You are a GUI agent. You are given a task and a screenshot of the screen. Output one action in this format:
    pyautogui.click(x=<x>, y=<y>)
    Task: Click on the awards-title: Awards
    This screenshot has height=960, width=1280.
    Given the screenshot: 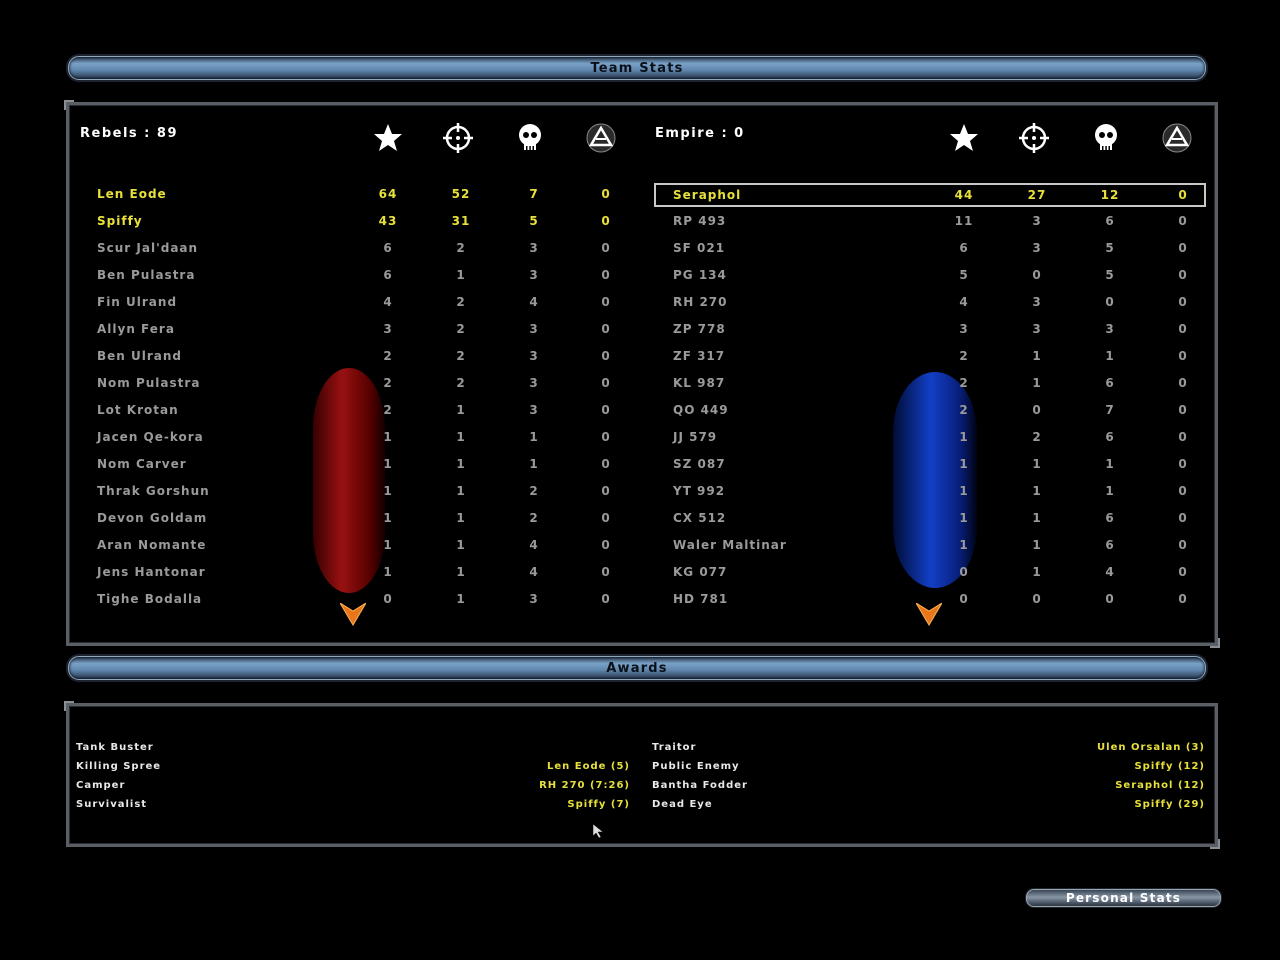 What is the action you would take?
    pyautogui.click(x=637, y=668)
    